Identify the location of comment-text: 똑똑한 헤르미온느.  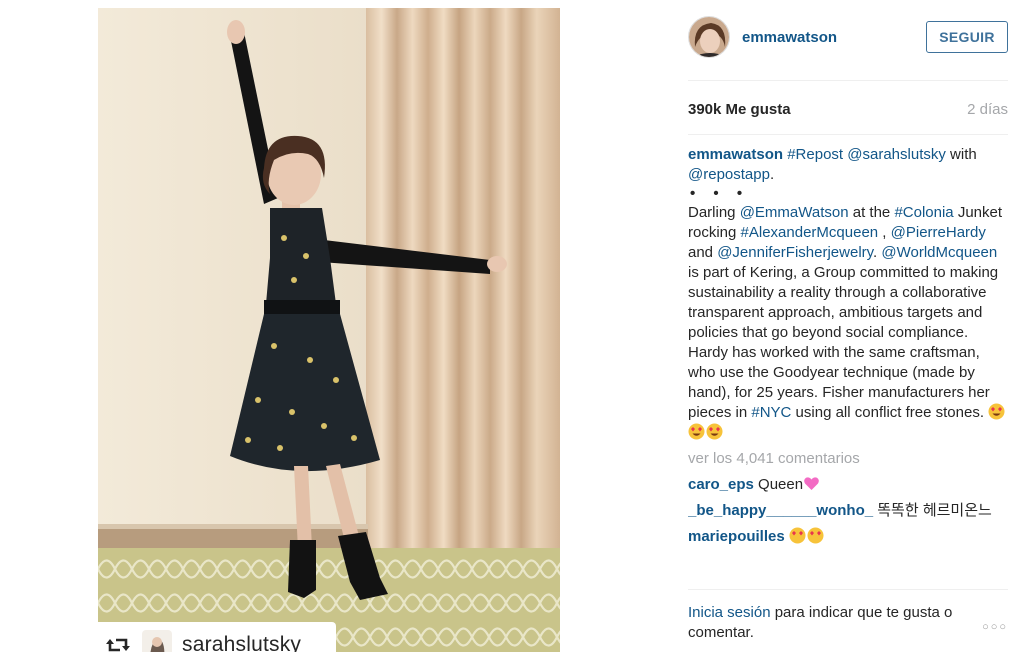
(932, 510).